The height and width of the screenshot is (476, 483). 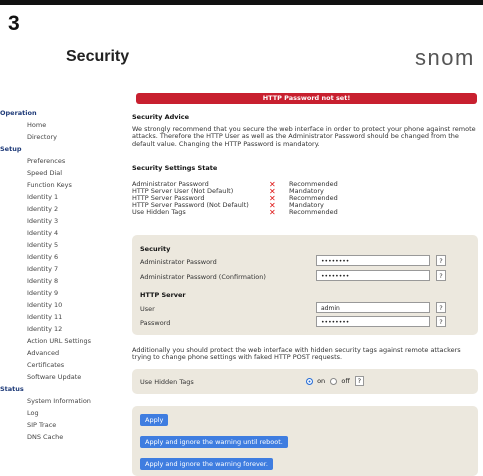 I want to click on sidebar-item-directory: Directory, so click(x=62, y=137).